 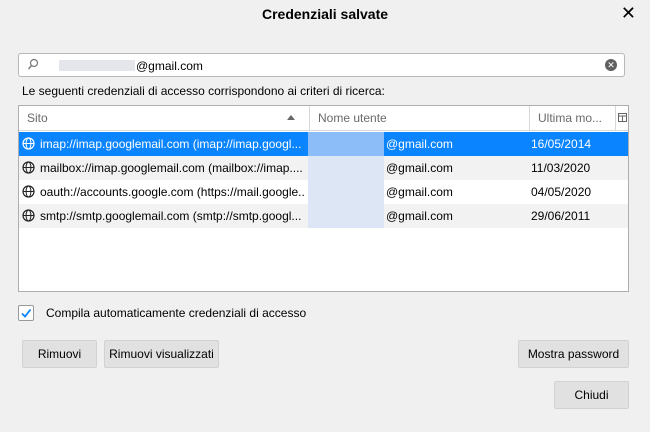 What do you see at coordinates (33, 66) in the screenshot?
I see `search-icon` at bounding box center [33, 66].